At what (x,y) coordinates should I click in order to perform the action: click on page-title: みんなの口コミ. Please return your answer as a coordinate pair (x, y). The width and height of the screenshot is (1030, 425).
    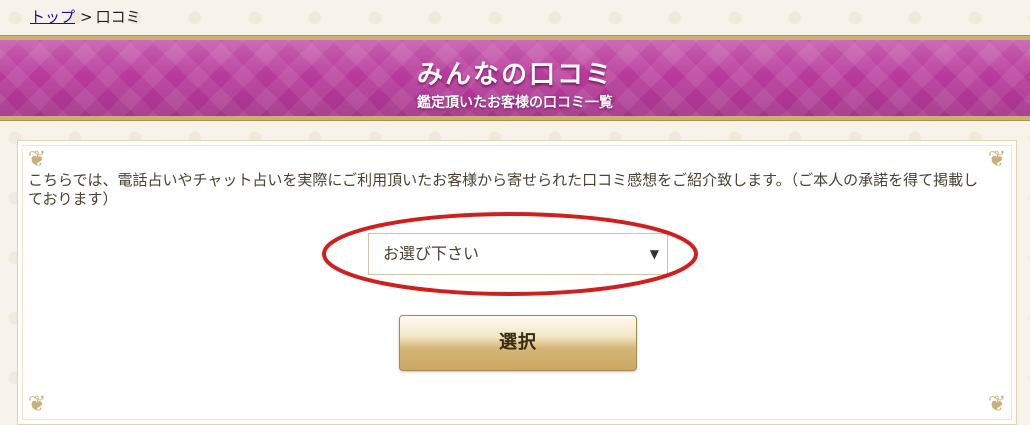
    Looking at the image, I should click on (514, 75).